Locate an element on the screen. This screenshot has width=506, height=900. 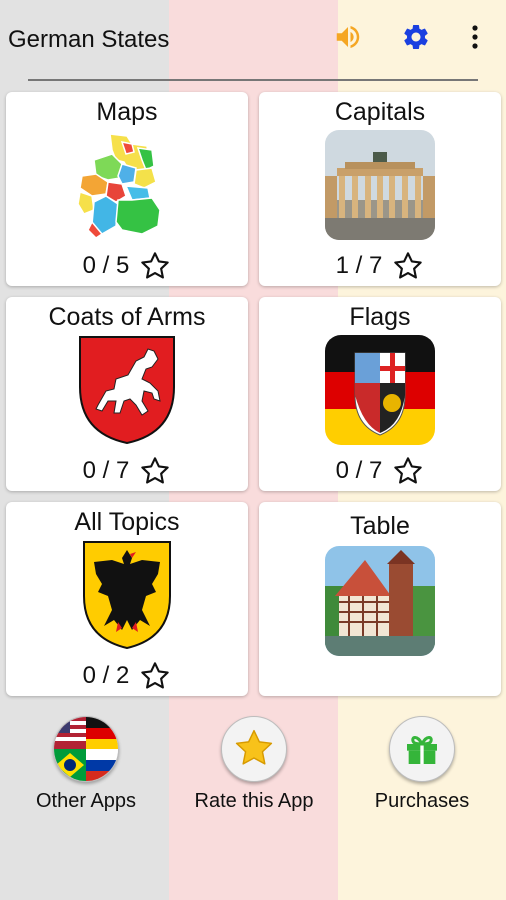
card-title: Table is located at coordinates (380, 526).